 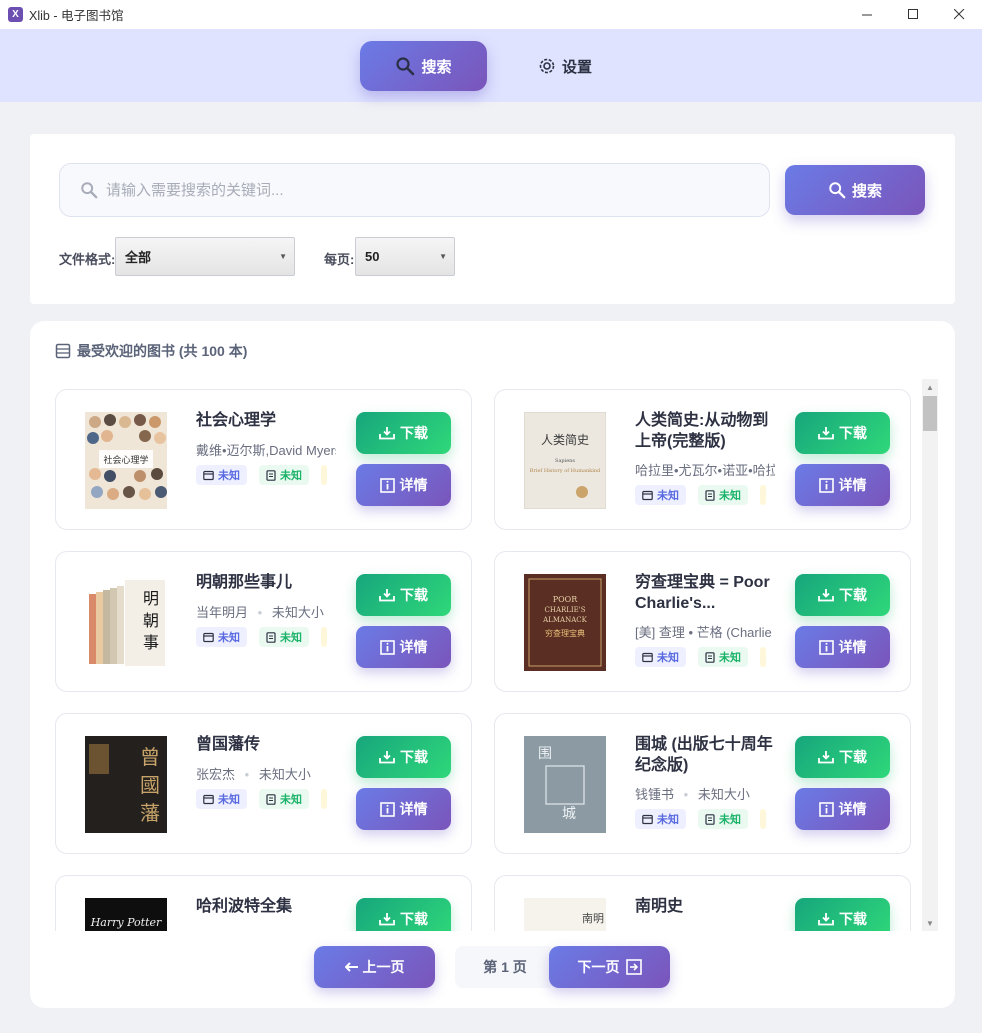 I want to click on scroll-up-arrow: ▲, so click(x=930, y=387).